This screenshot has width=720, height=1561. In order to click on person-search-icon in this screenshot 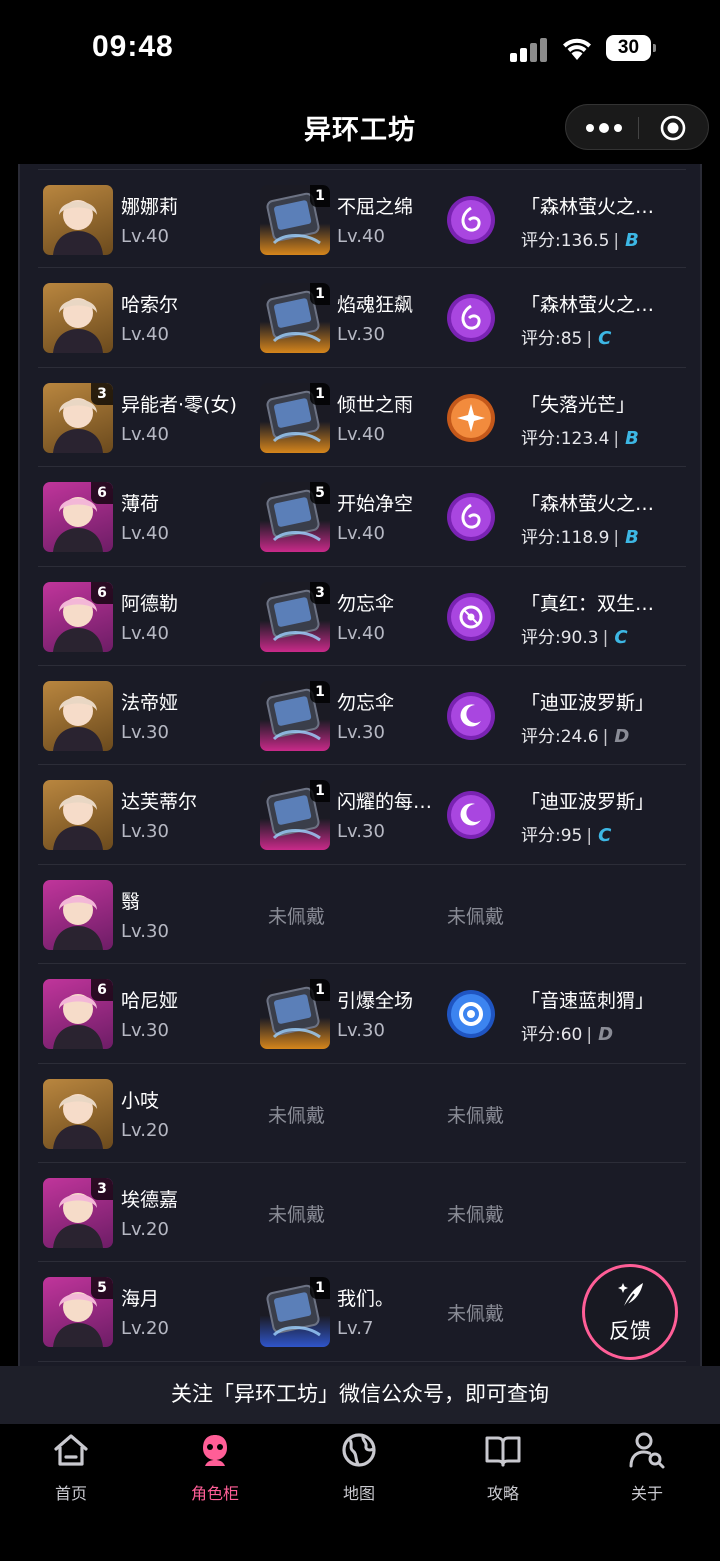, I will do `click(647, 1450)`.